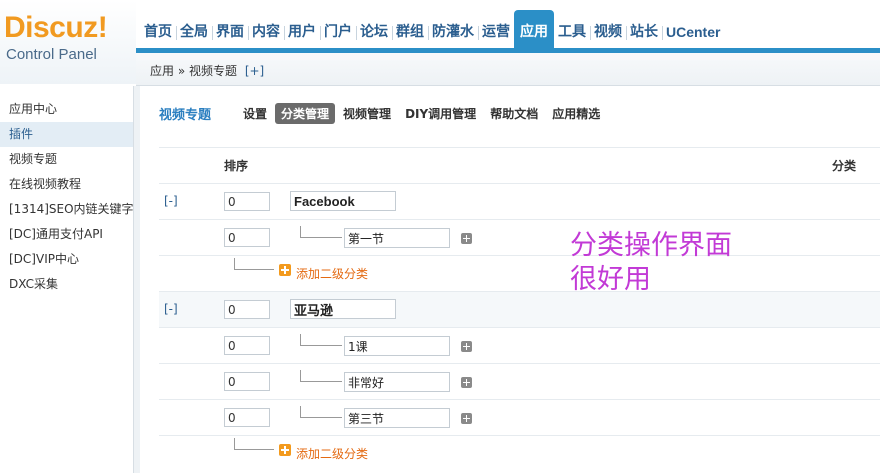  I want to click on sidebar-item-plugins: 插件, so click(66, 134).